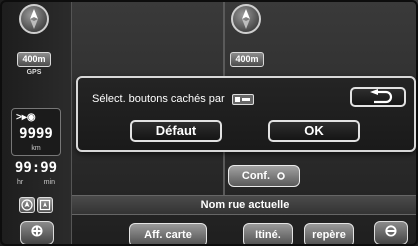 This screenshot has width=418, height=246. Describe the element at coordinates (34, 72) in the screenshot. I see `gps-label: GPS` at that location.